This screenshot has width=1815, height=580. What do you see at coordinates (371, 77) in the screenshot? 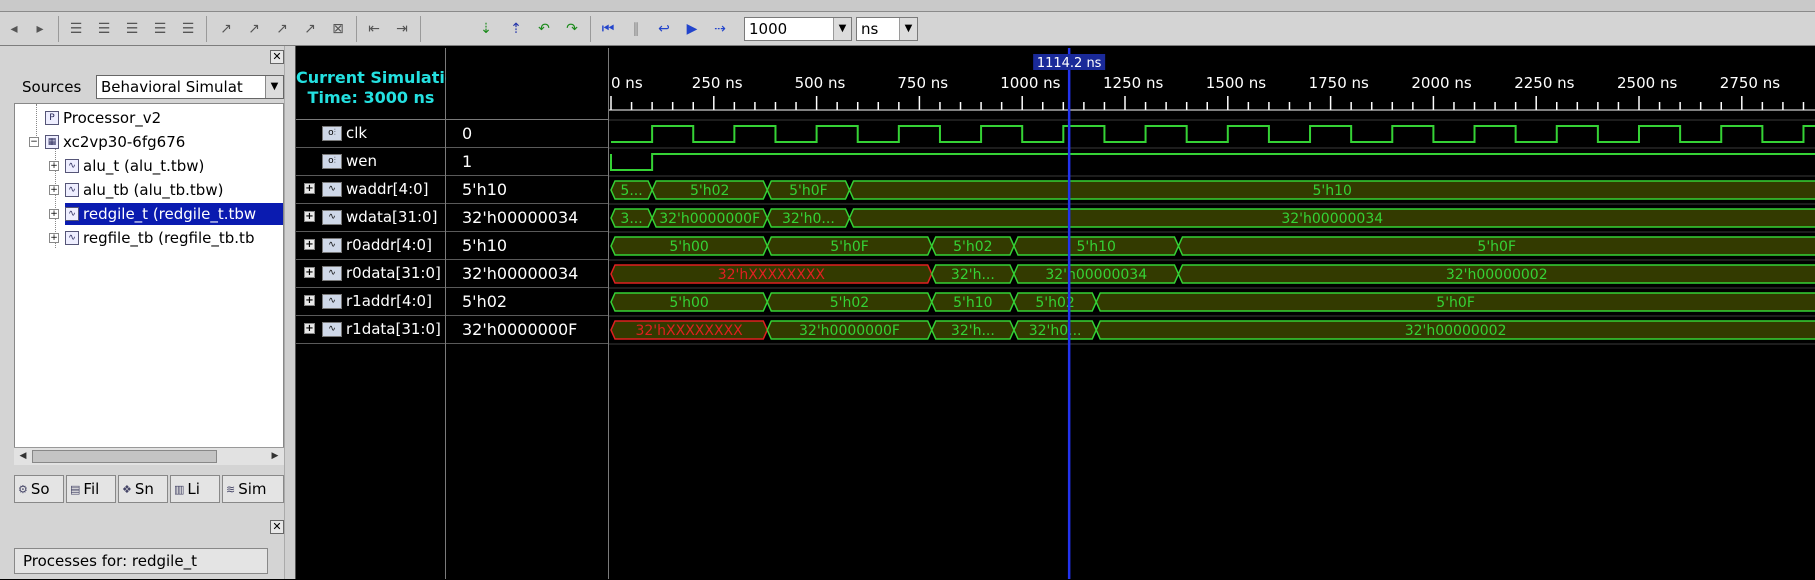
I see `header-line-1: Current Simulatio` at bounding box center [371, 77].